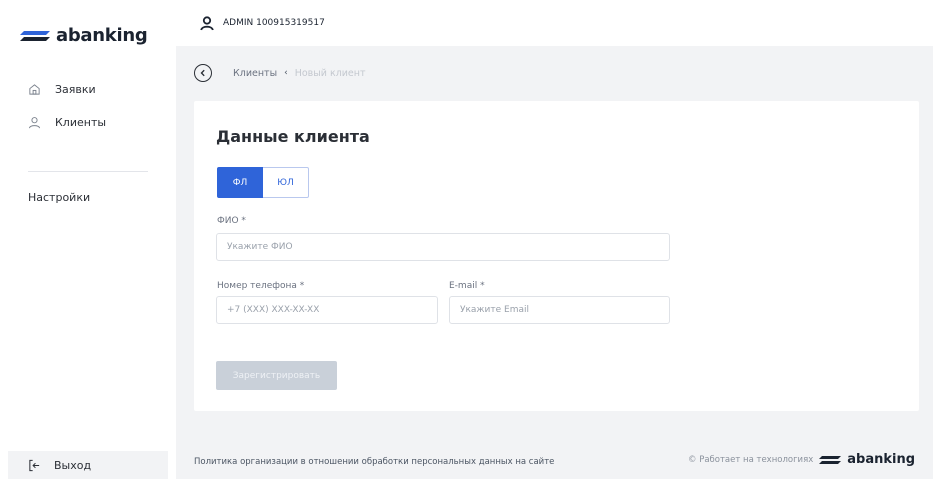 The height and width of the screenshot is (479, 933). I want to click on logout-button: Выход, so click(88, 465).